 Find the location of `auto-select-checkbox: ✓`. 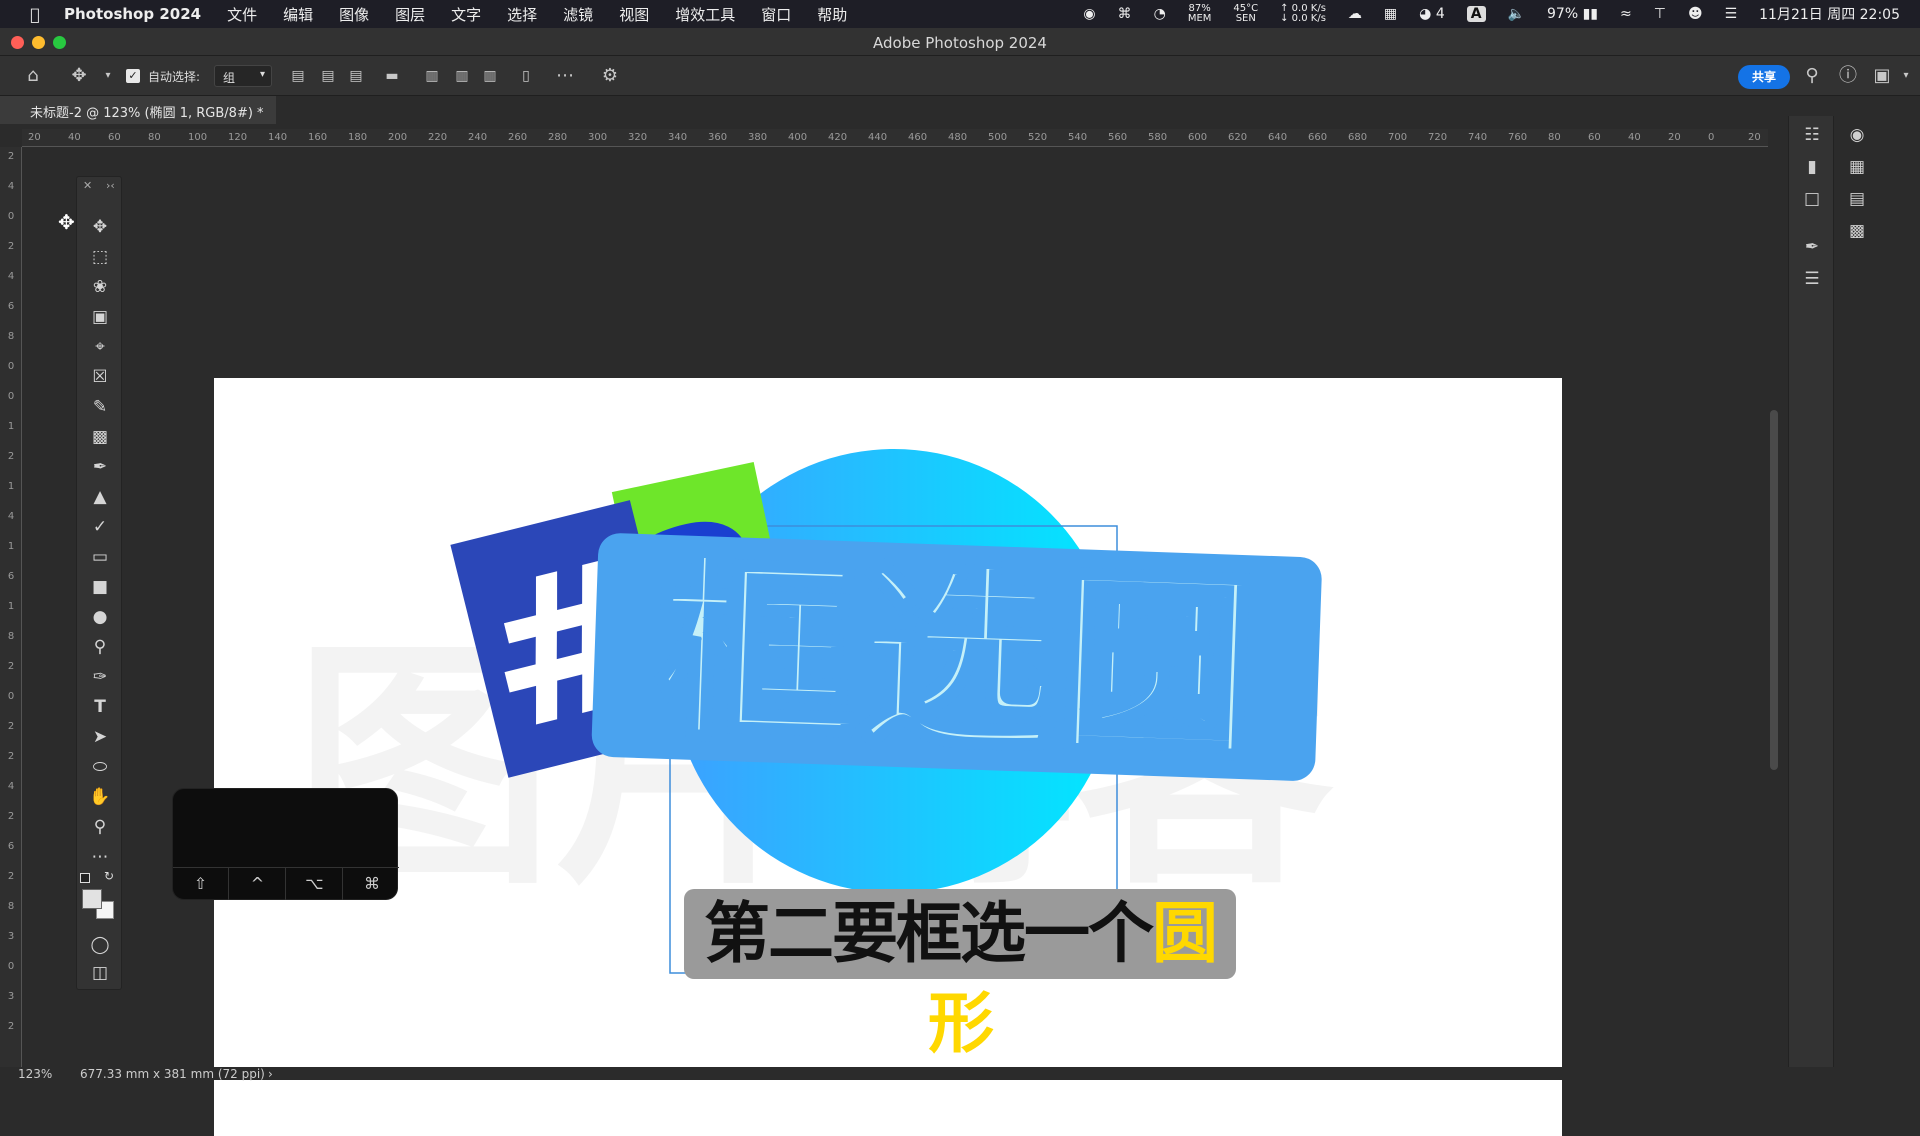

auto-select-checkbox: ✓ is located at coordinates (133, 76).